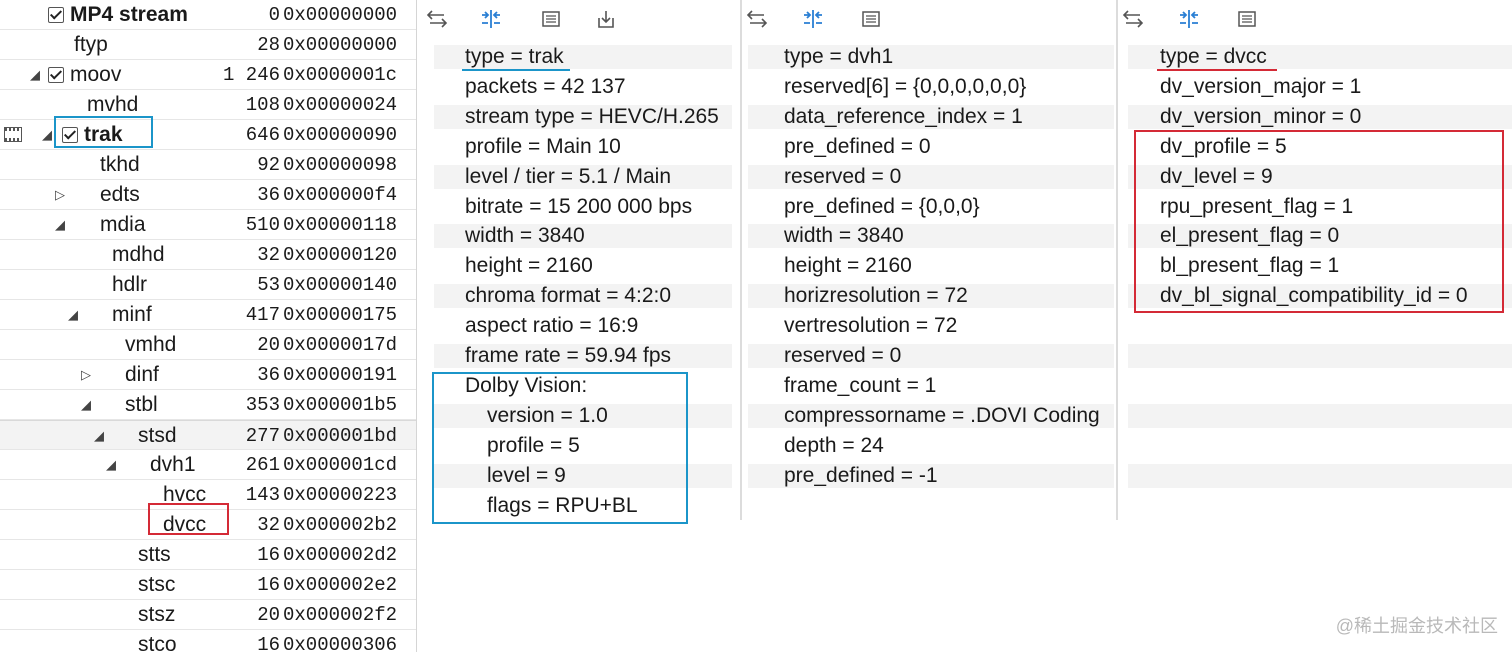 This screenshot has width=1512, height=652. What do you see at coordinates (340, 405) in the screenshot?
I see `box-offset: 0x000001b5` at bounding box center [340, 405].